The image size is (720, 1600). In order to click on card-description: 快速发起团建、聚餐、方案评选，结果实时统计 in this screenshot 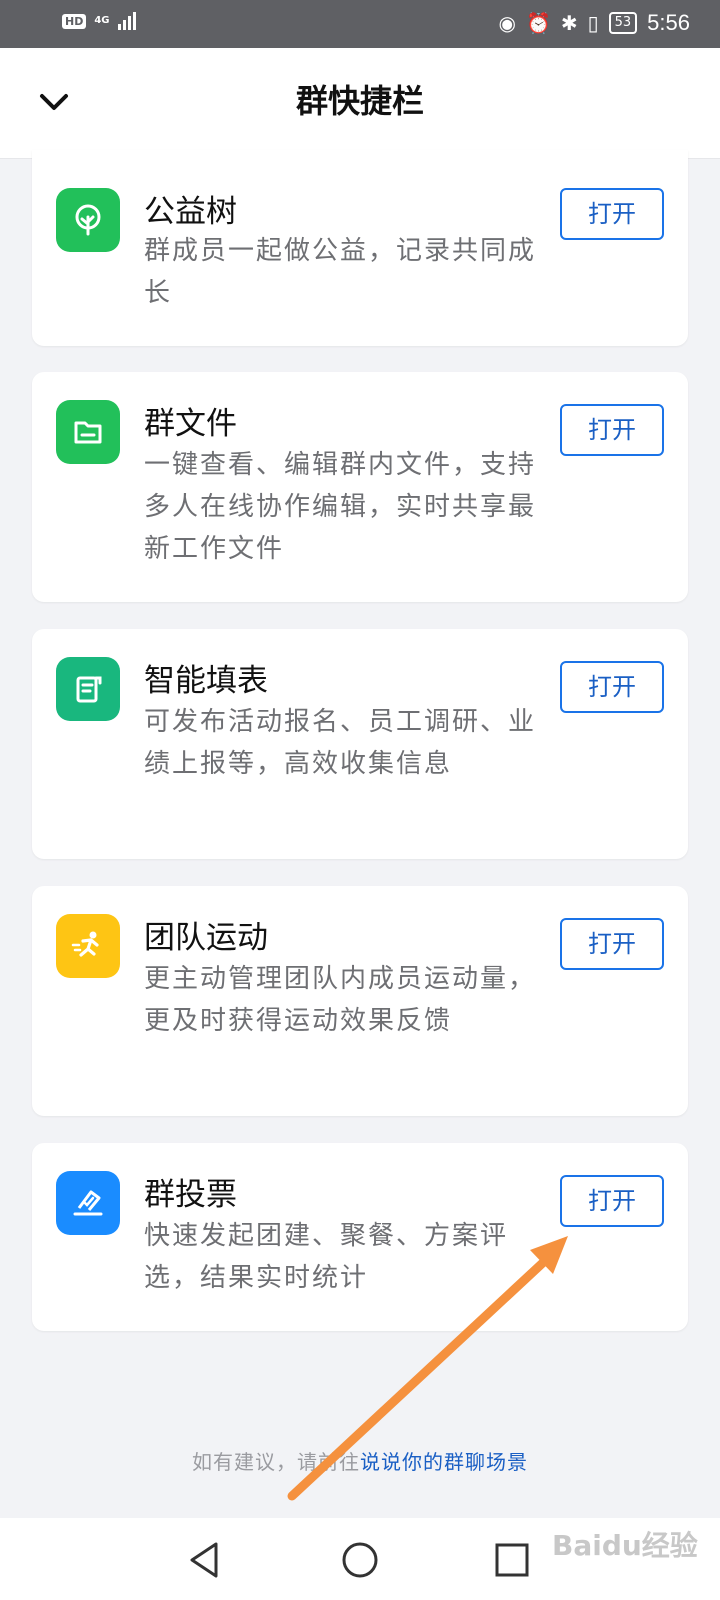, I will do `click(326, 1257)`.